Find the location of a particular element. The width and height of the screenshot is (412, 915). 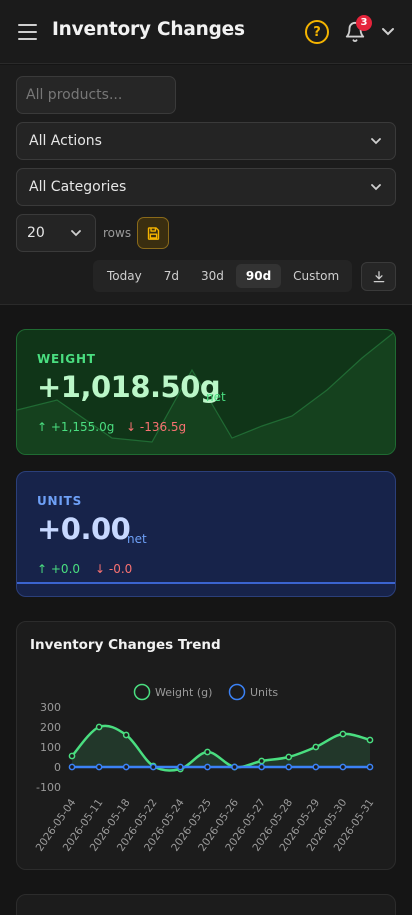

y-tick-label: 0 is located at coordinates (57, 767).